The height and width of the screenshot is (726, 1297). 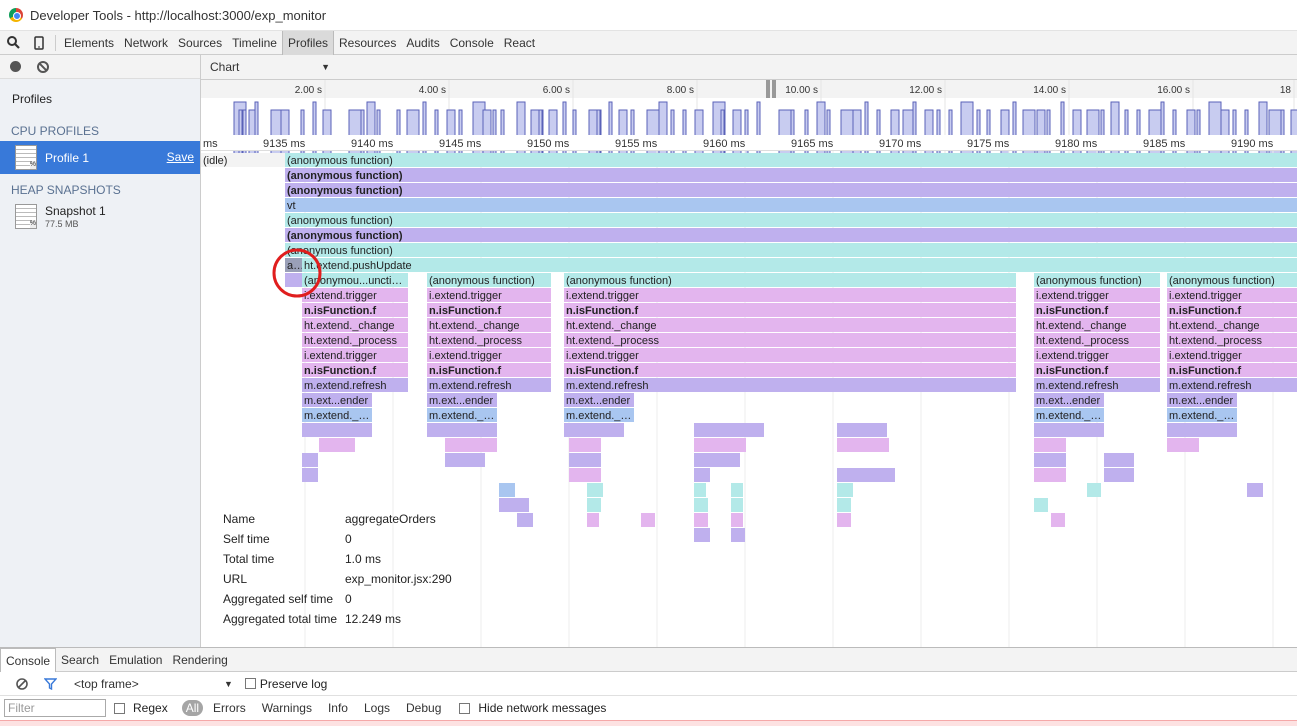 What do you see at coordinates (1214, 326) in the screenshot?
I see `flame-frame-label: ht.extend._change` at bounding box center [1214, 326].